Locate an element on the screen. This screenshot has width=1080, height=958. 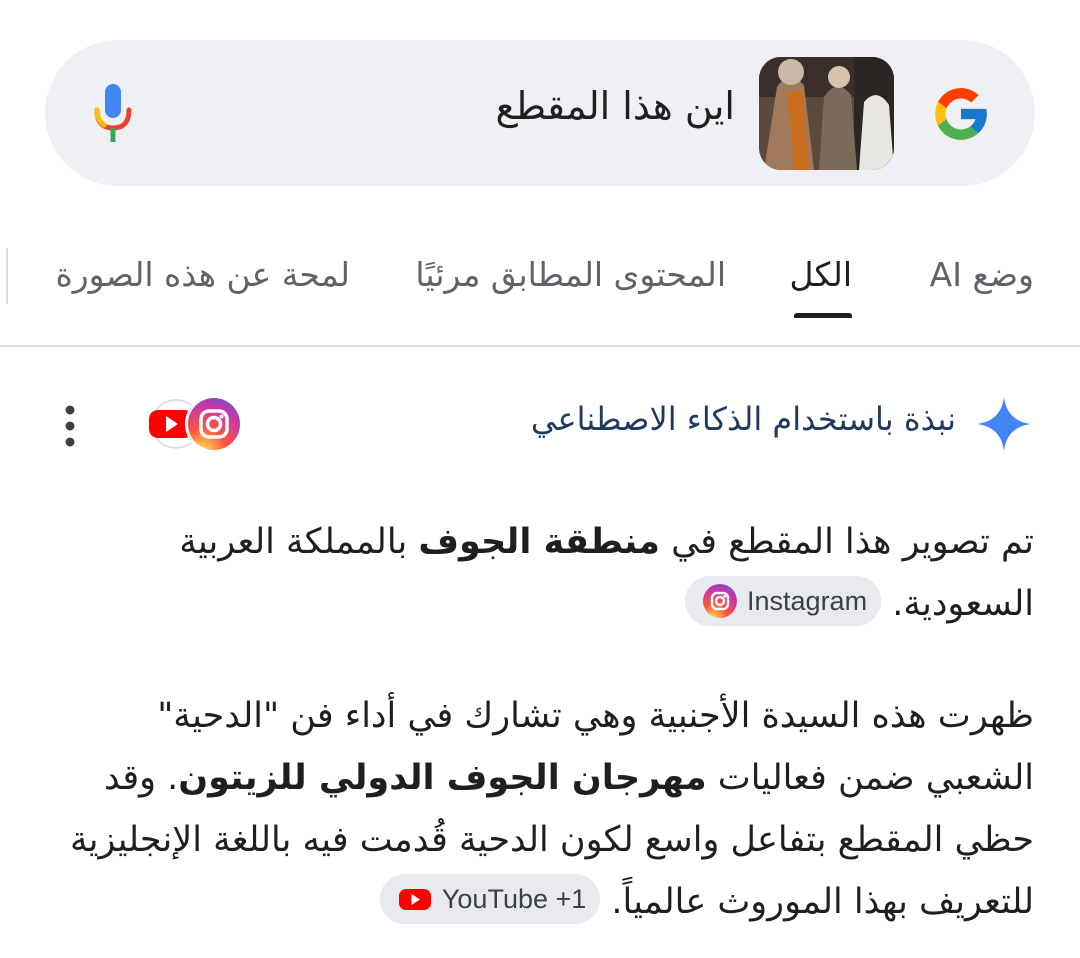
bold-festival: مهرجان الجوف الدولي للزيتون is located at coordinates (442, 778).